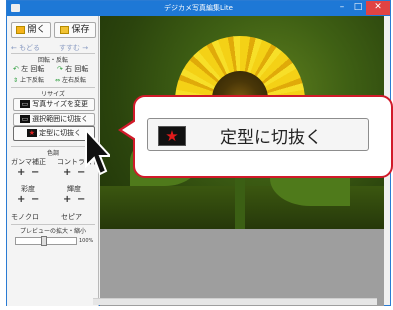  I want to click on rotate-section-header: 回転・反転, so click(52, 60).